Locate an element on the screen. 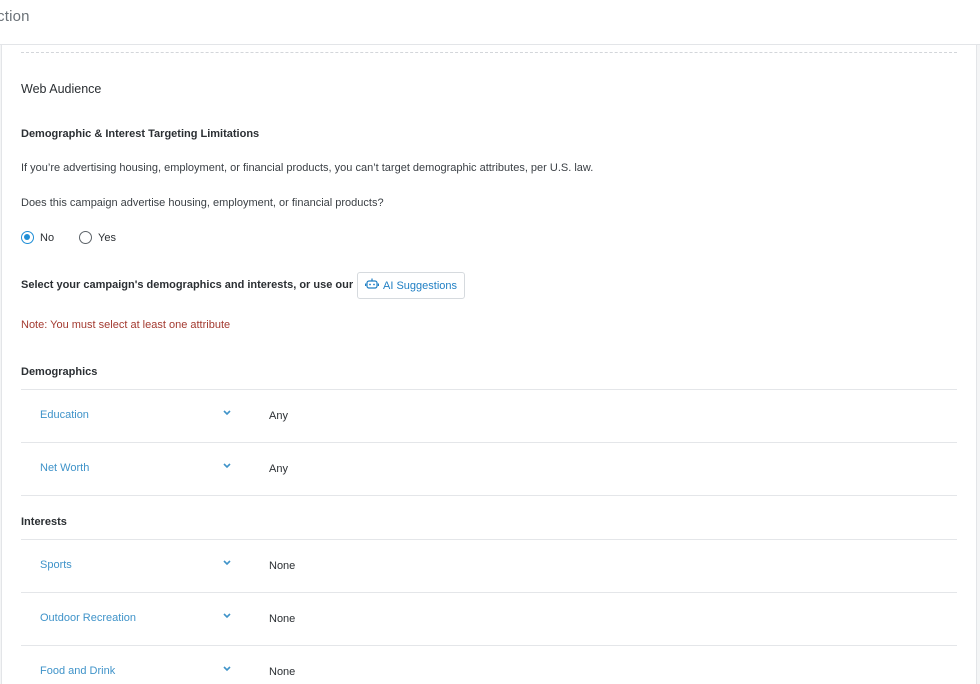 This screenshot has width=980, height=684. row-food-and-drink-value: None is located at coordinates (282, 672).